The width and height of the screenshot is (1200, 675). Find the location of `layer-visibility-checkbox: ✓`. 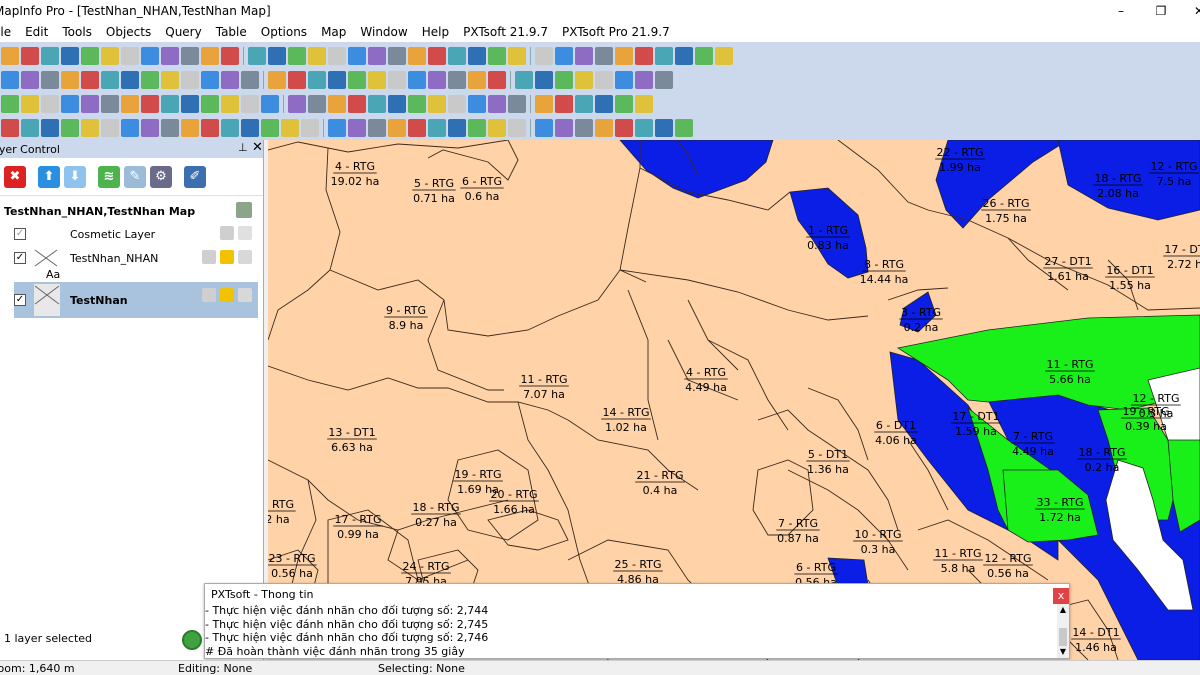

layer-visibility-checkbox: ✓ is located at coordinates (20, 258).